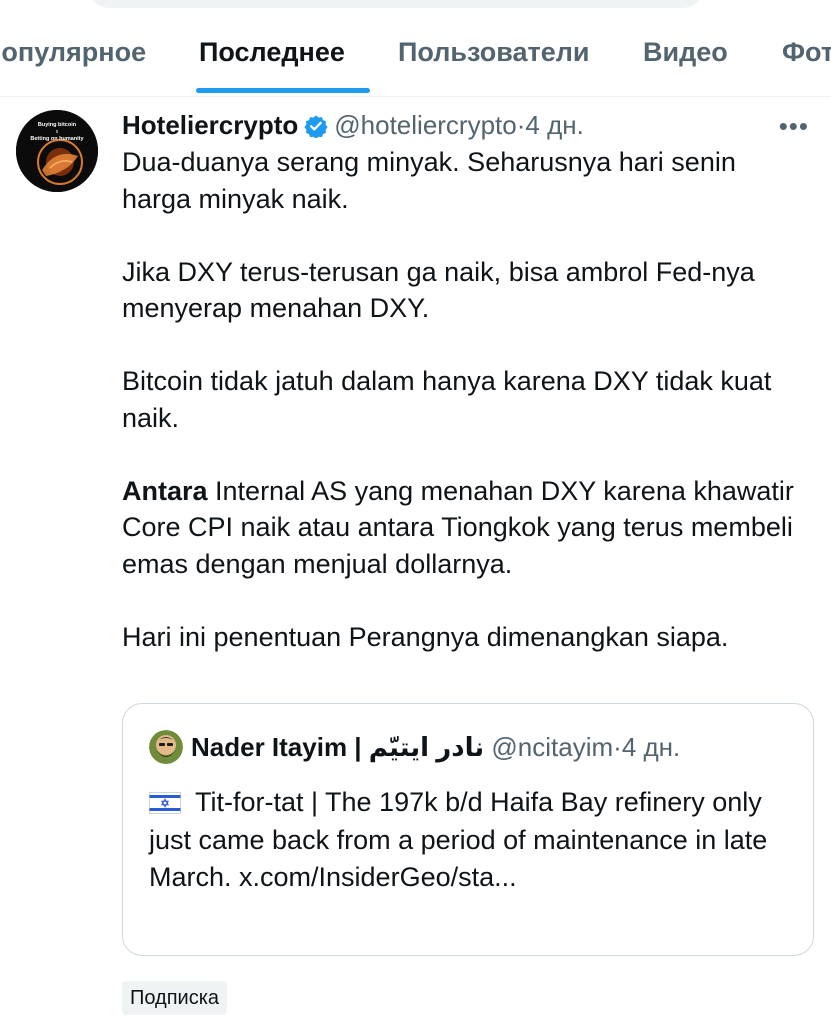  What do you see at coordinates (73, 52) in the screenshot?
I see `tab-top: Популярное` at bounding box center [73, 52].